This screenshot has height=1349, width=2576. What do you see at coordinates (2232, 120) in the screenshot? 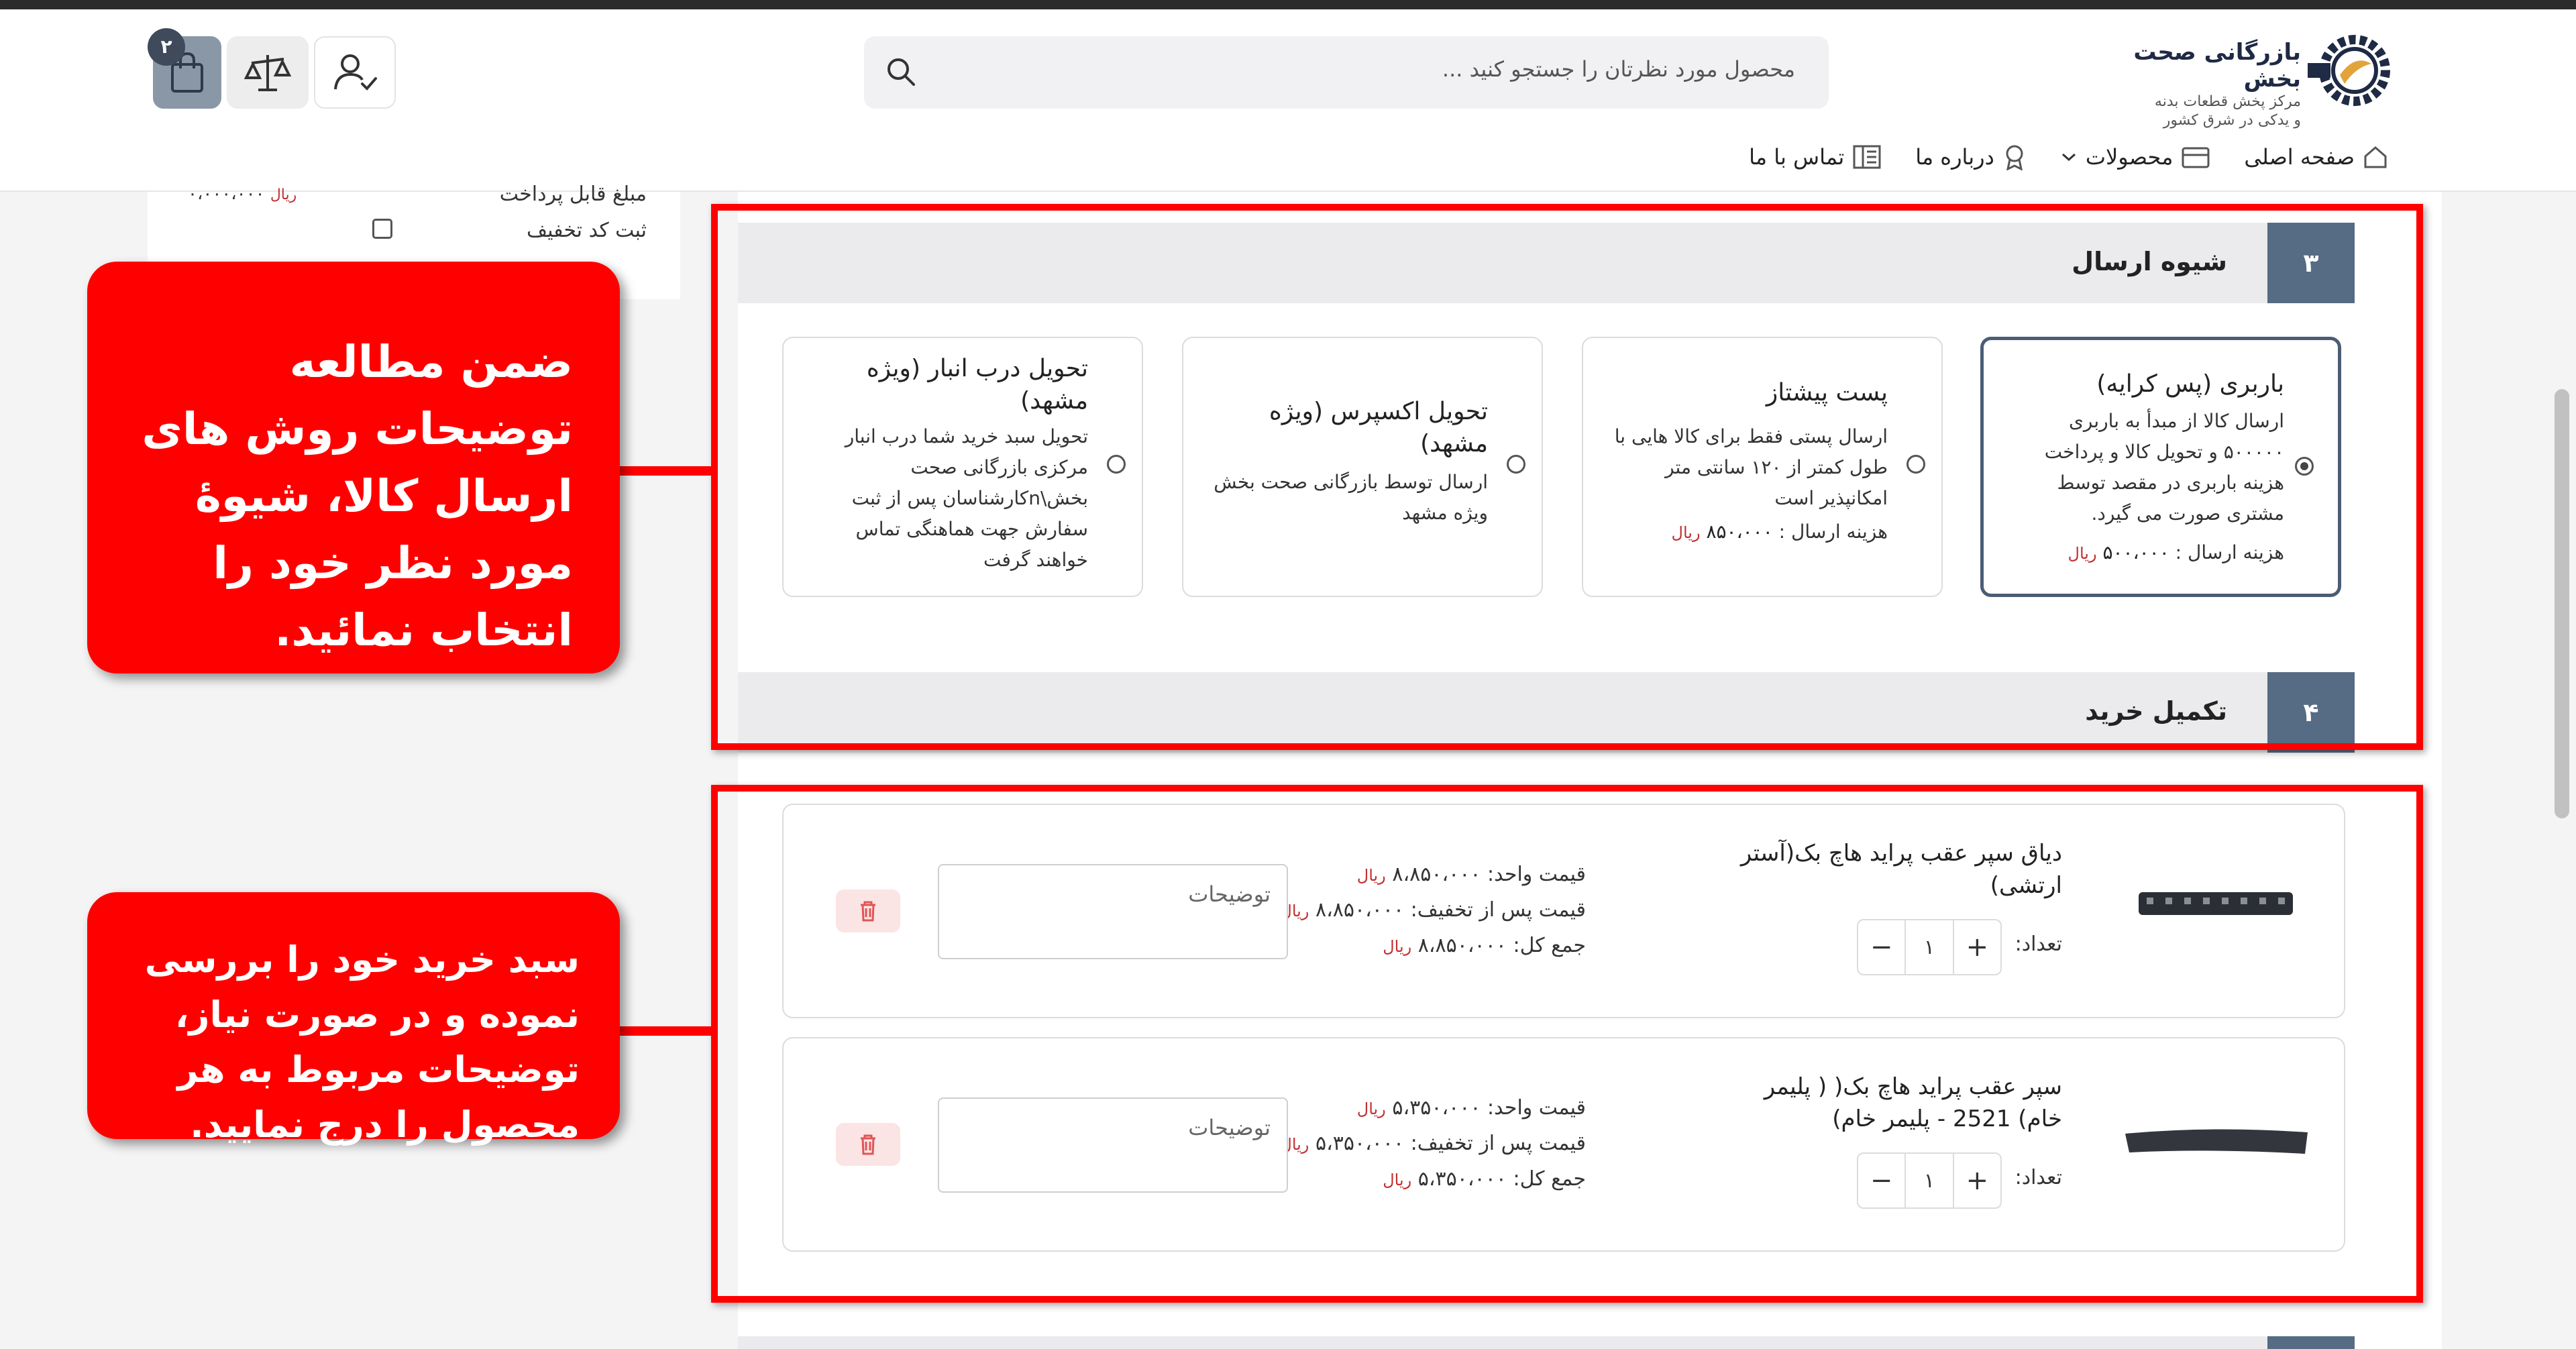
I see `logo-tagline-2: و یدکی در شرق کشور` at bounding box center [2232, 120].